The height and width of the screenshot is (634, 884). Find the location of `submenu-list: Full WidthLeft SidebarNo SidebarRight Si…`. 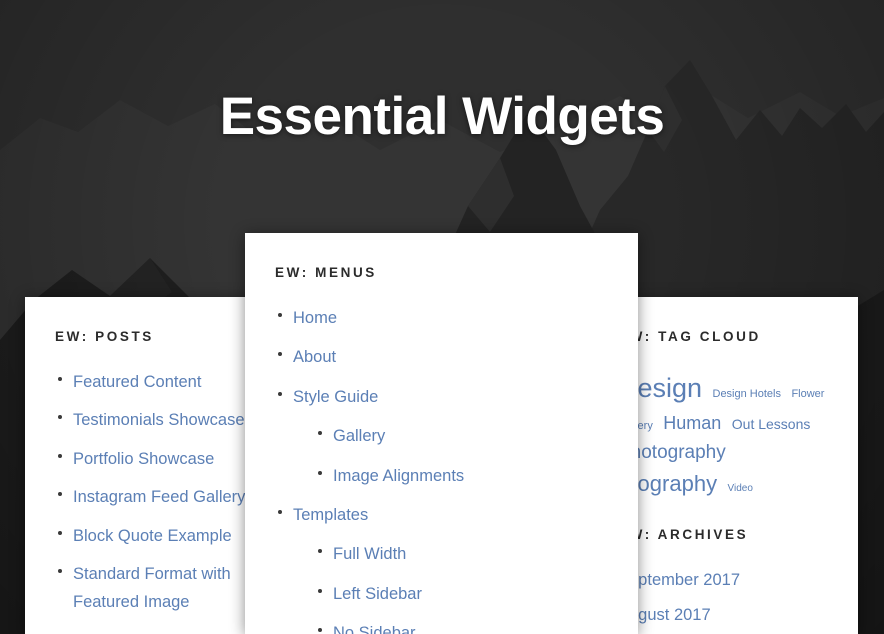

submenu-list: Full WidthLeft SidebarNo SidebarRight Si… is located at coordinates (450, 587).